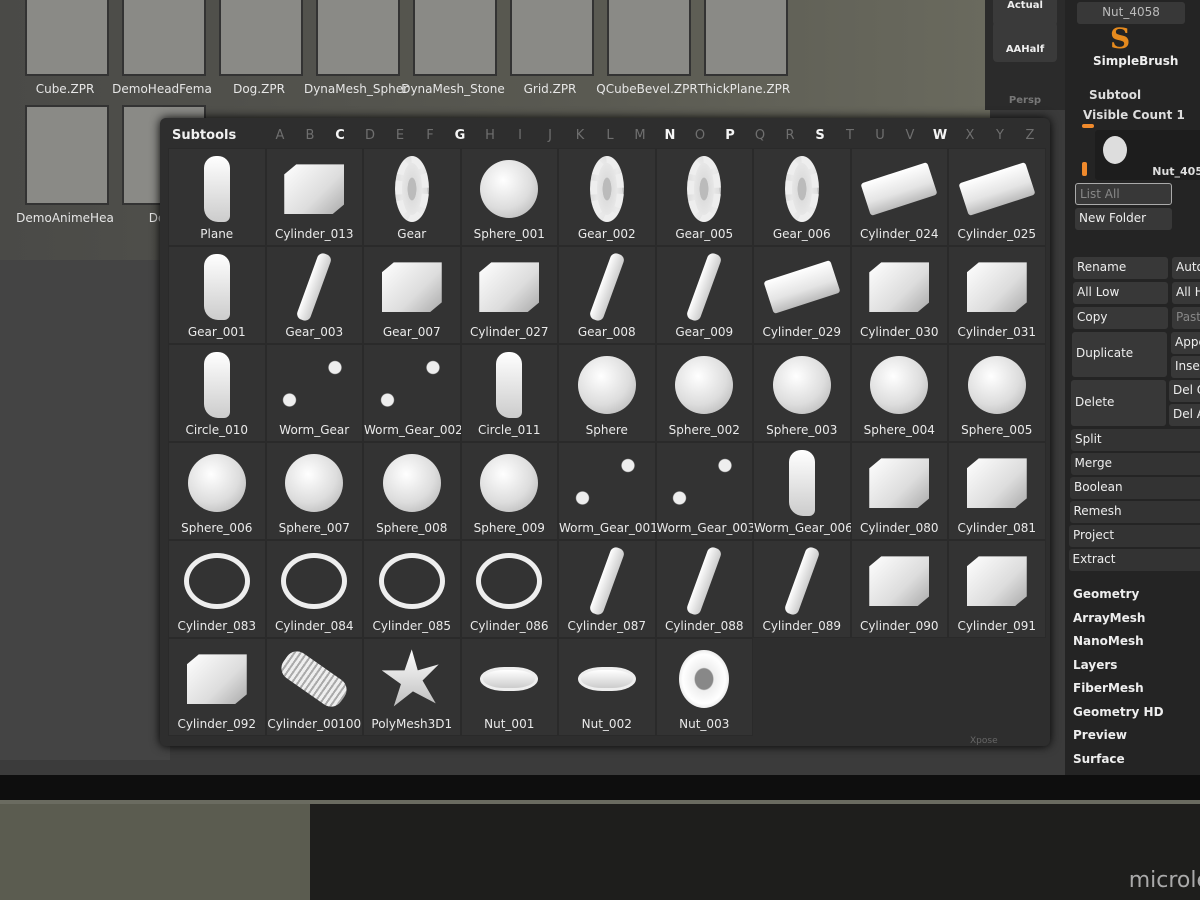 The image size is (1200, 900). I want to click on subtool-cell: Worm_Gear_006, so click(803, 491).